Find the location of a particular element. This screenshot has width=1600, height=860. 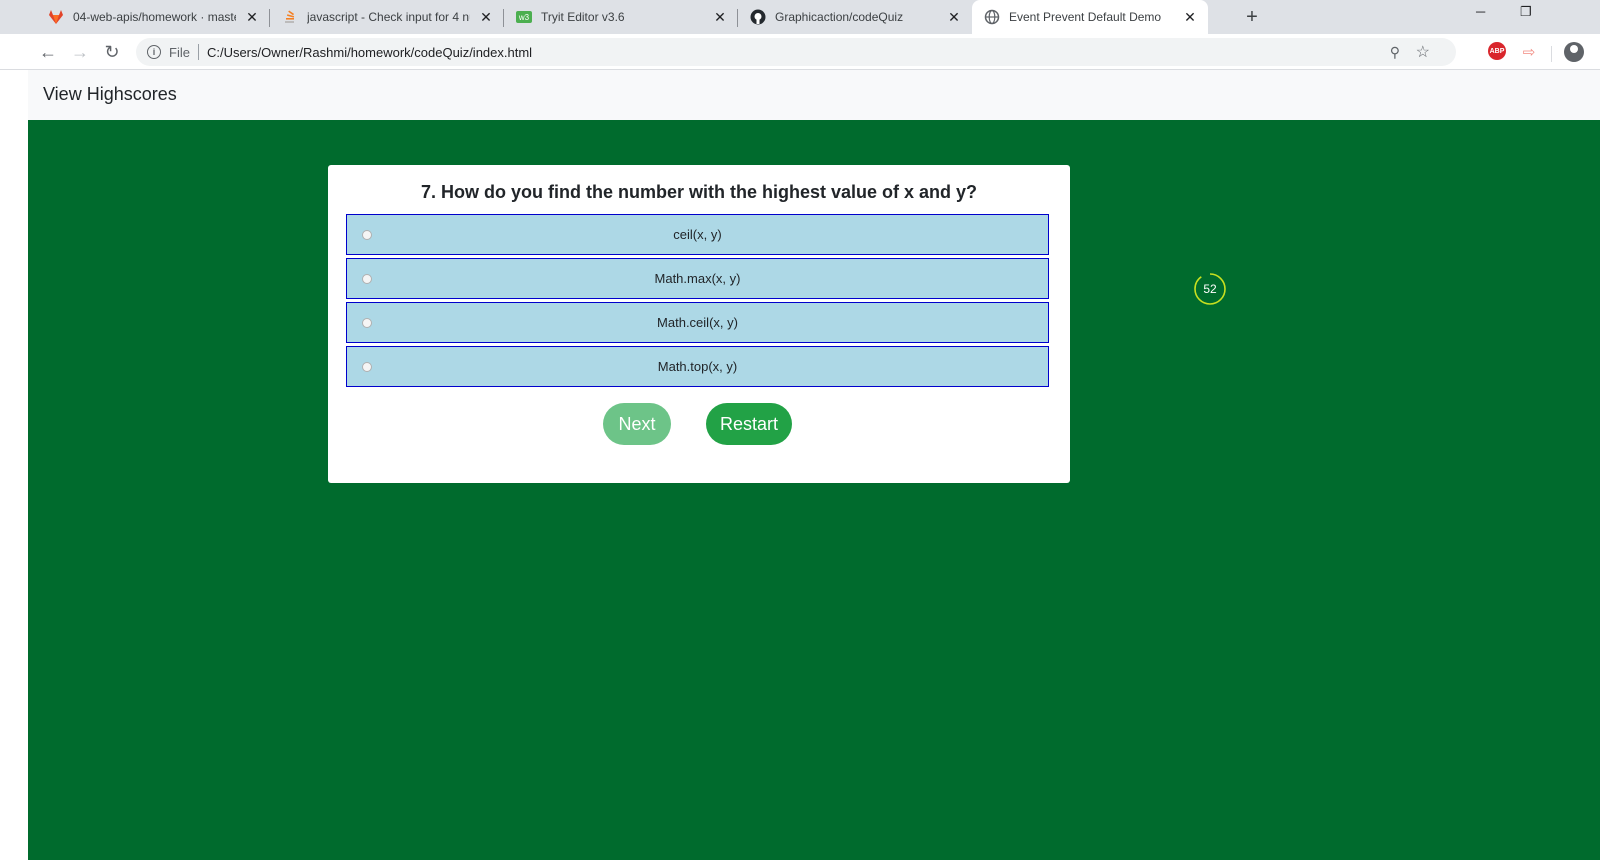

adblock-icon: ABP is located at coordinates (1497, 51).